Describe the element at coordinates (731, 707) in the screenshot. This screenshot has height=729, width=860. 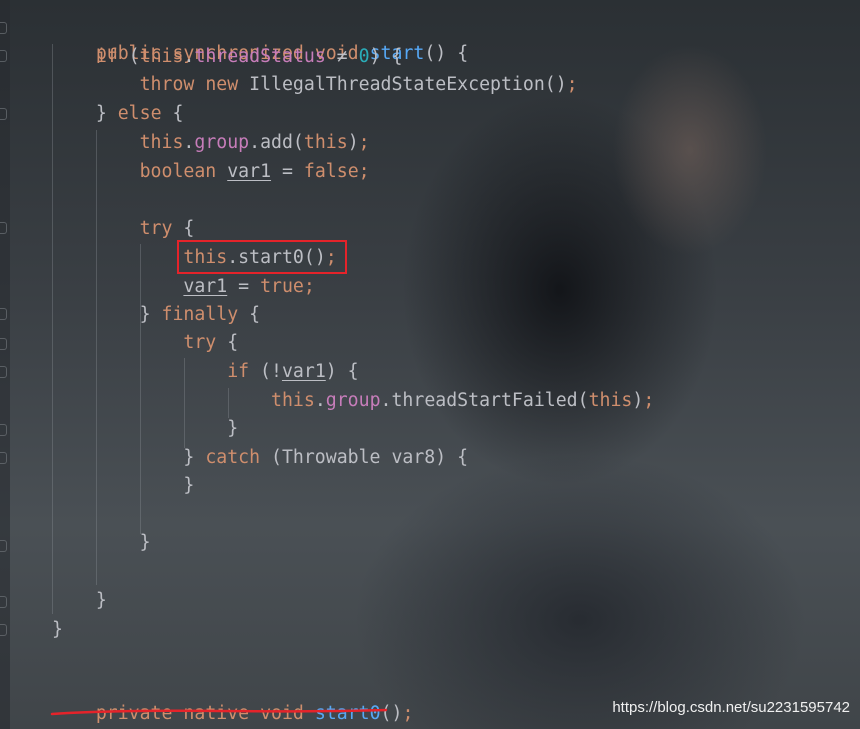
I see `watermark-url: https://blog.csdn.net/su2231595742` at that location.